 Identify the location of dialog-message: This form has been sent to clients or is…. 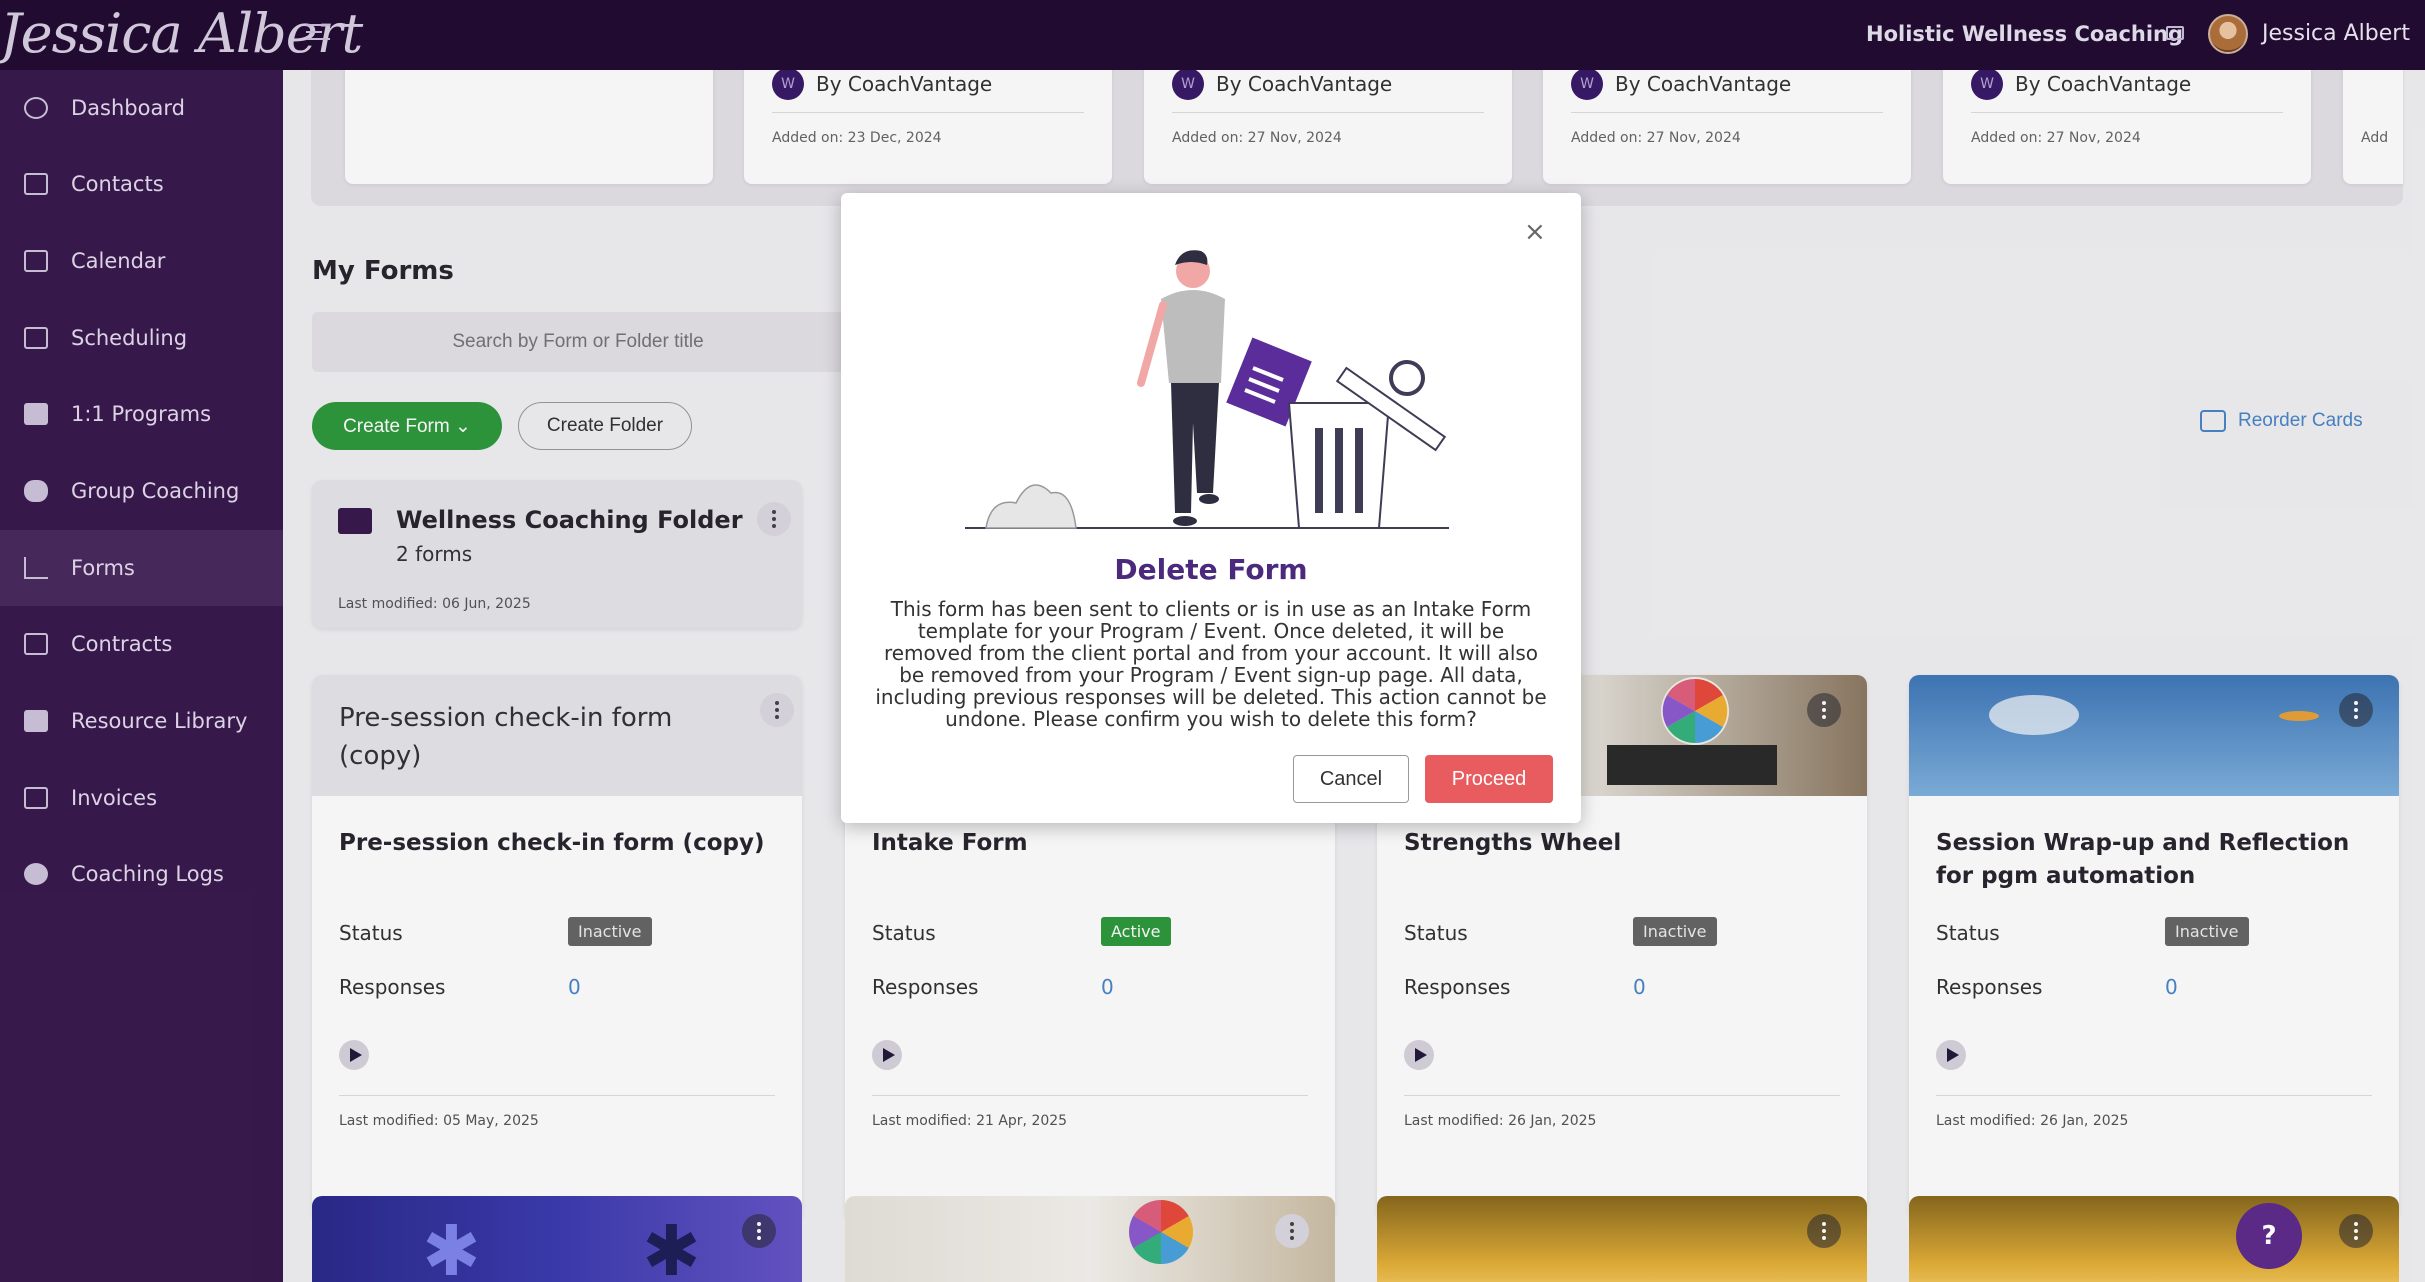
(1211, 664).